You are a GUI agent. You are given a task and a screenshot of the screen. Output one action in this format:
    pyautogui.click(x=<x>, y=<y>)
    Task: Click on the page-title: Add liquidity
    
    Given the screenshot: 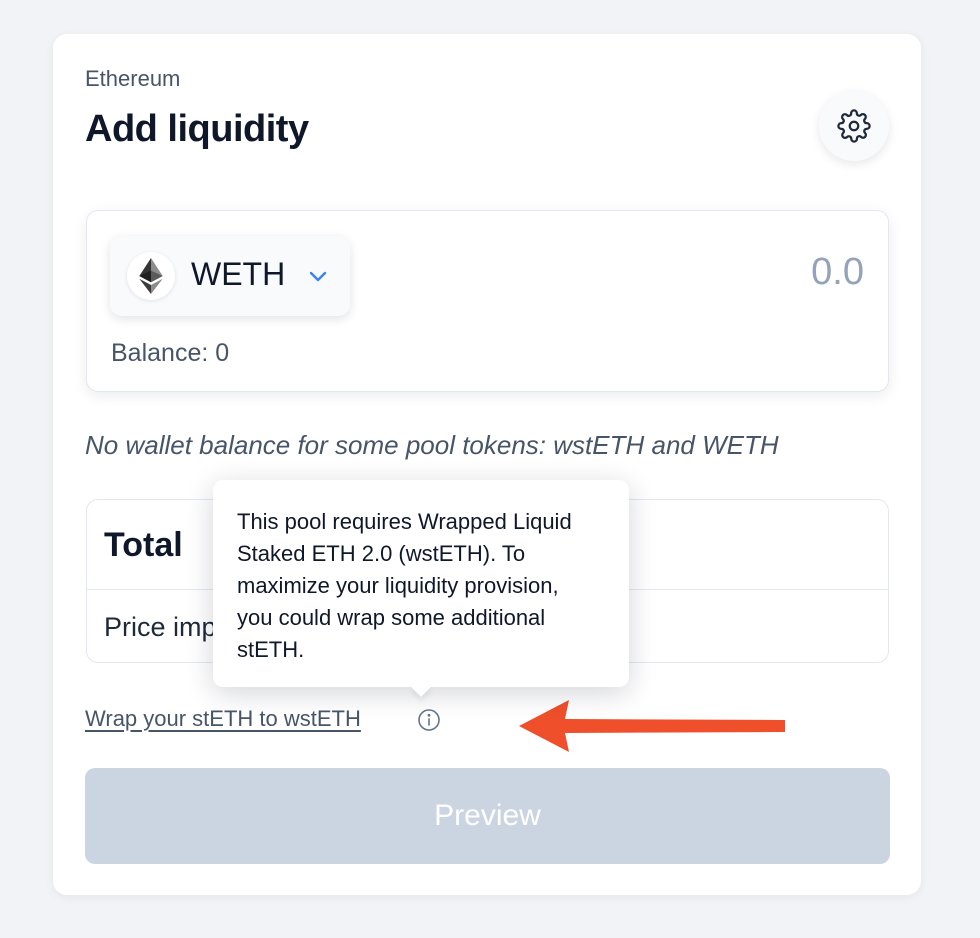 What is the action you would take?
    pyautogui.click(x=197, y=129)
    